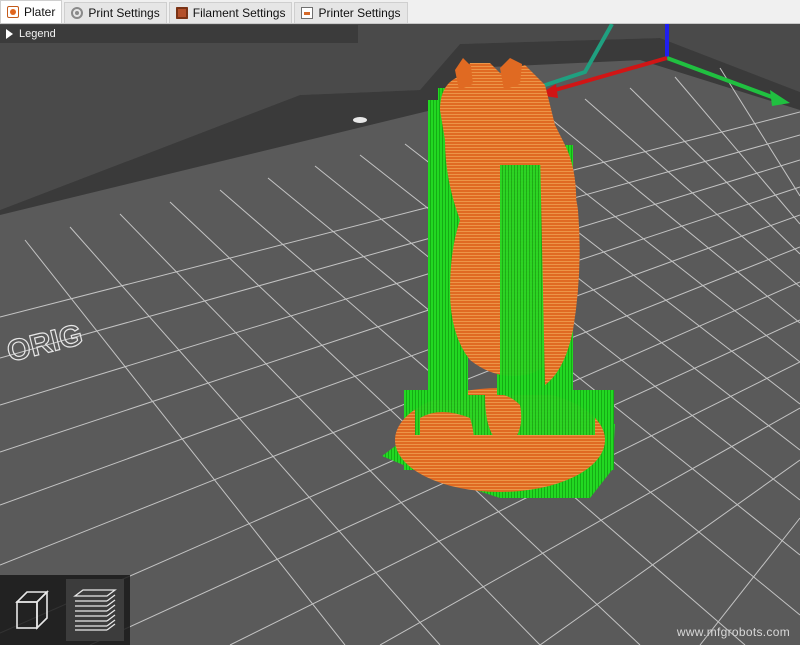 The height and width of the screenshot is (645, 800). I want to click on support-left-lower, so click(439, 315).